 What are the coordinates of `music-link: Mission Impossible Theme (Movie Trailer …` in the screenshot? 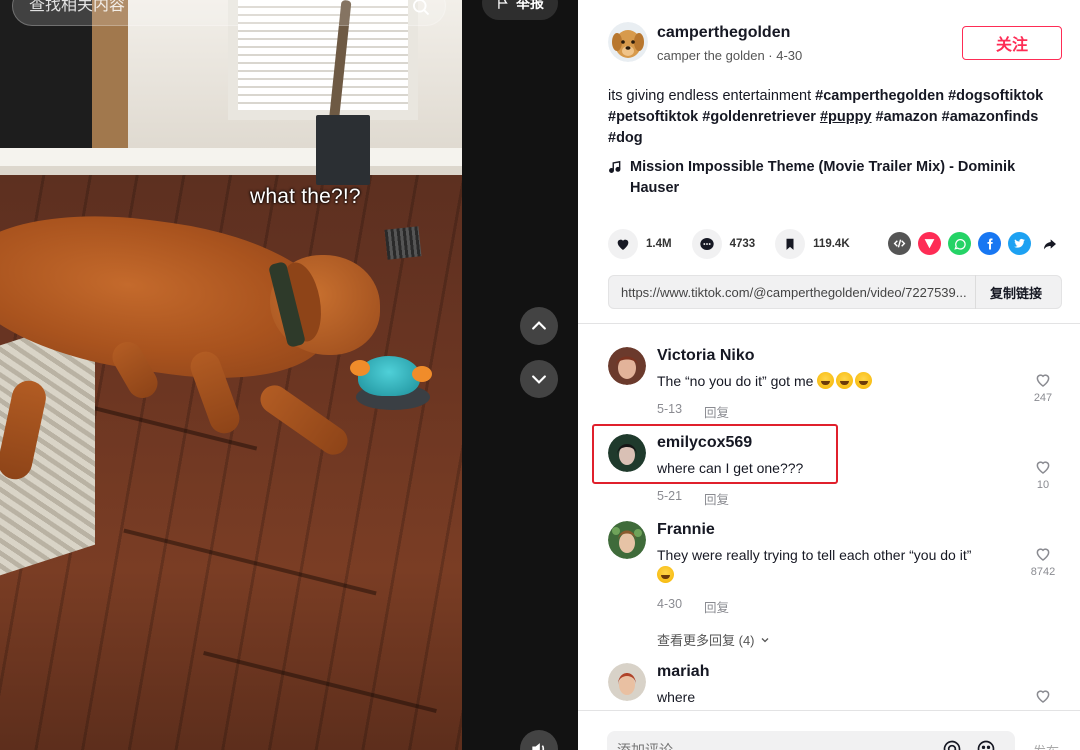 It's located at (828, 178).